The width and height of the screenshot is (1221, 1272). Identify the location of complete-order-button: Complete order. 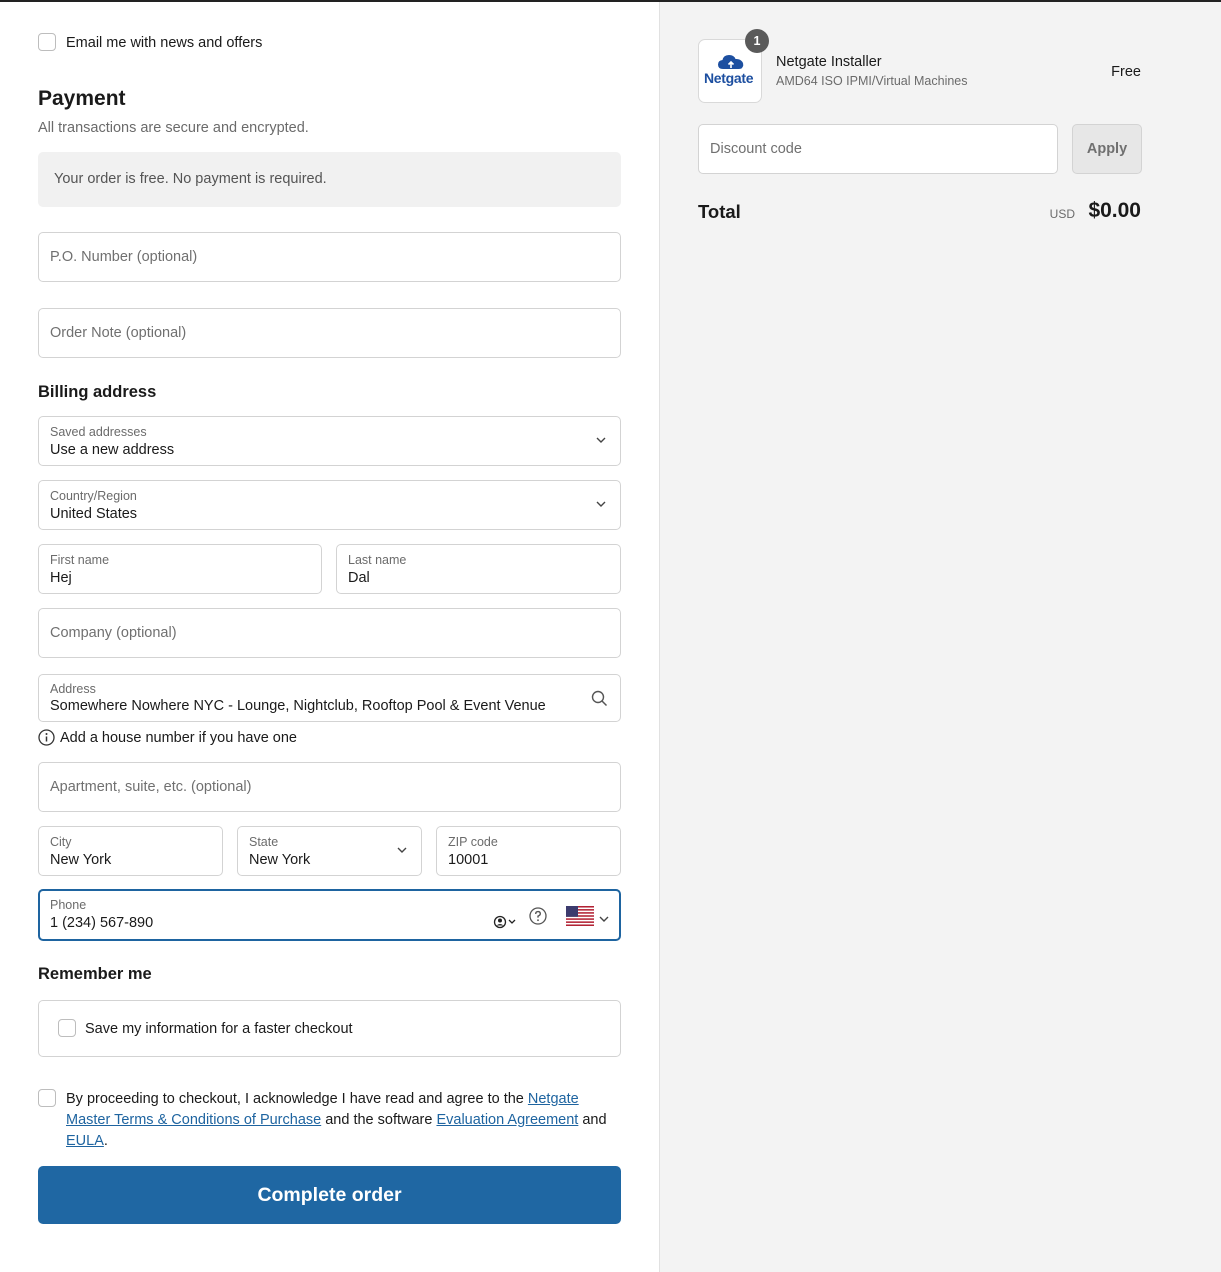
(329, 1195).